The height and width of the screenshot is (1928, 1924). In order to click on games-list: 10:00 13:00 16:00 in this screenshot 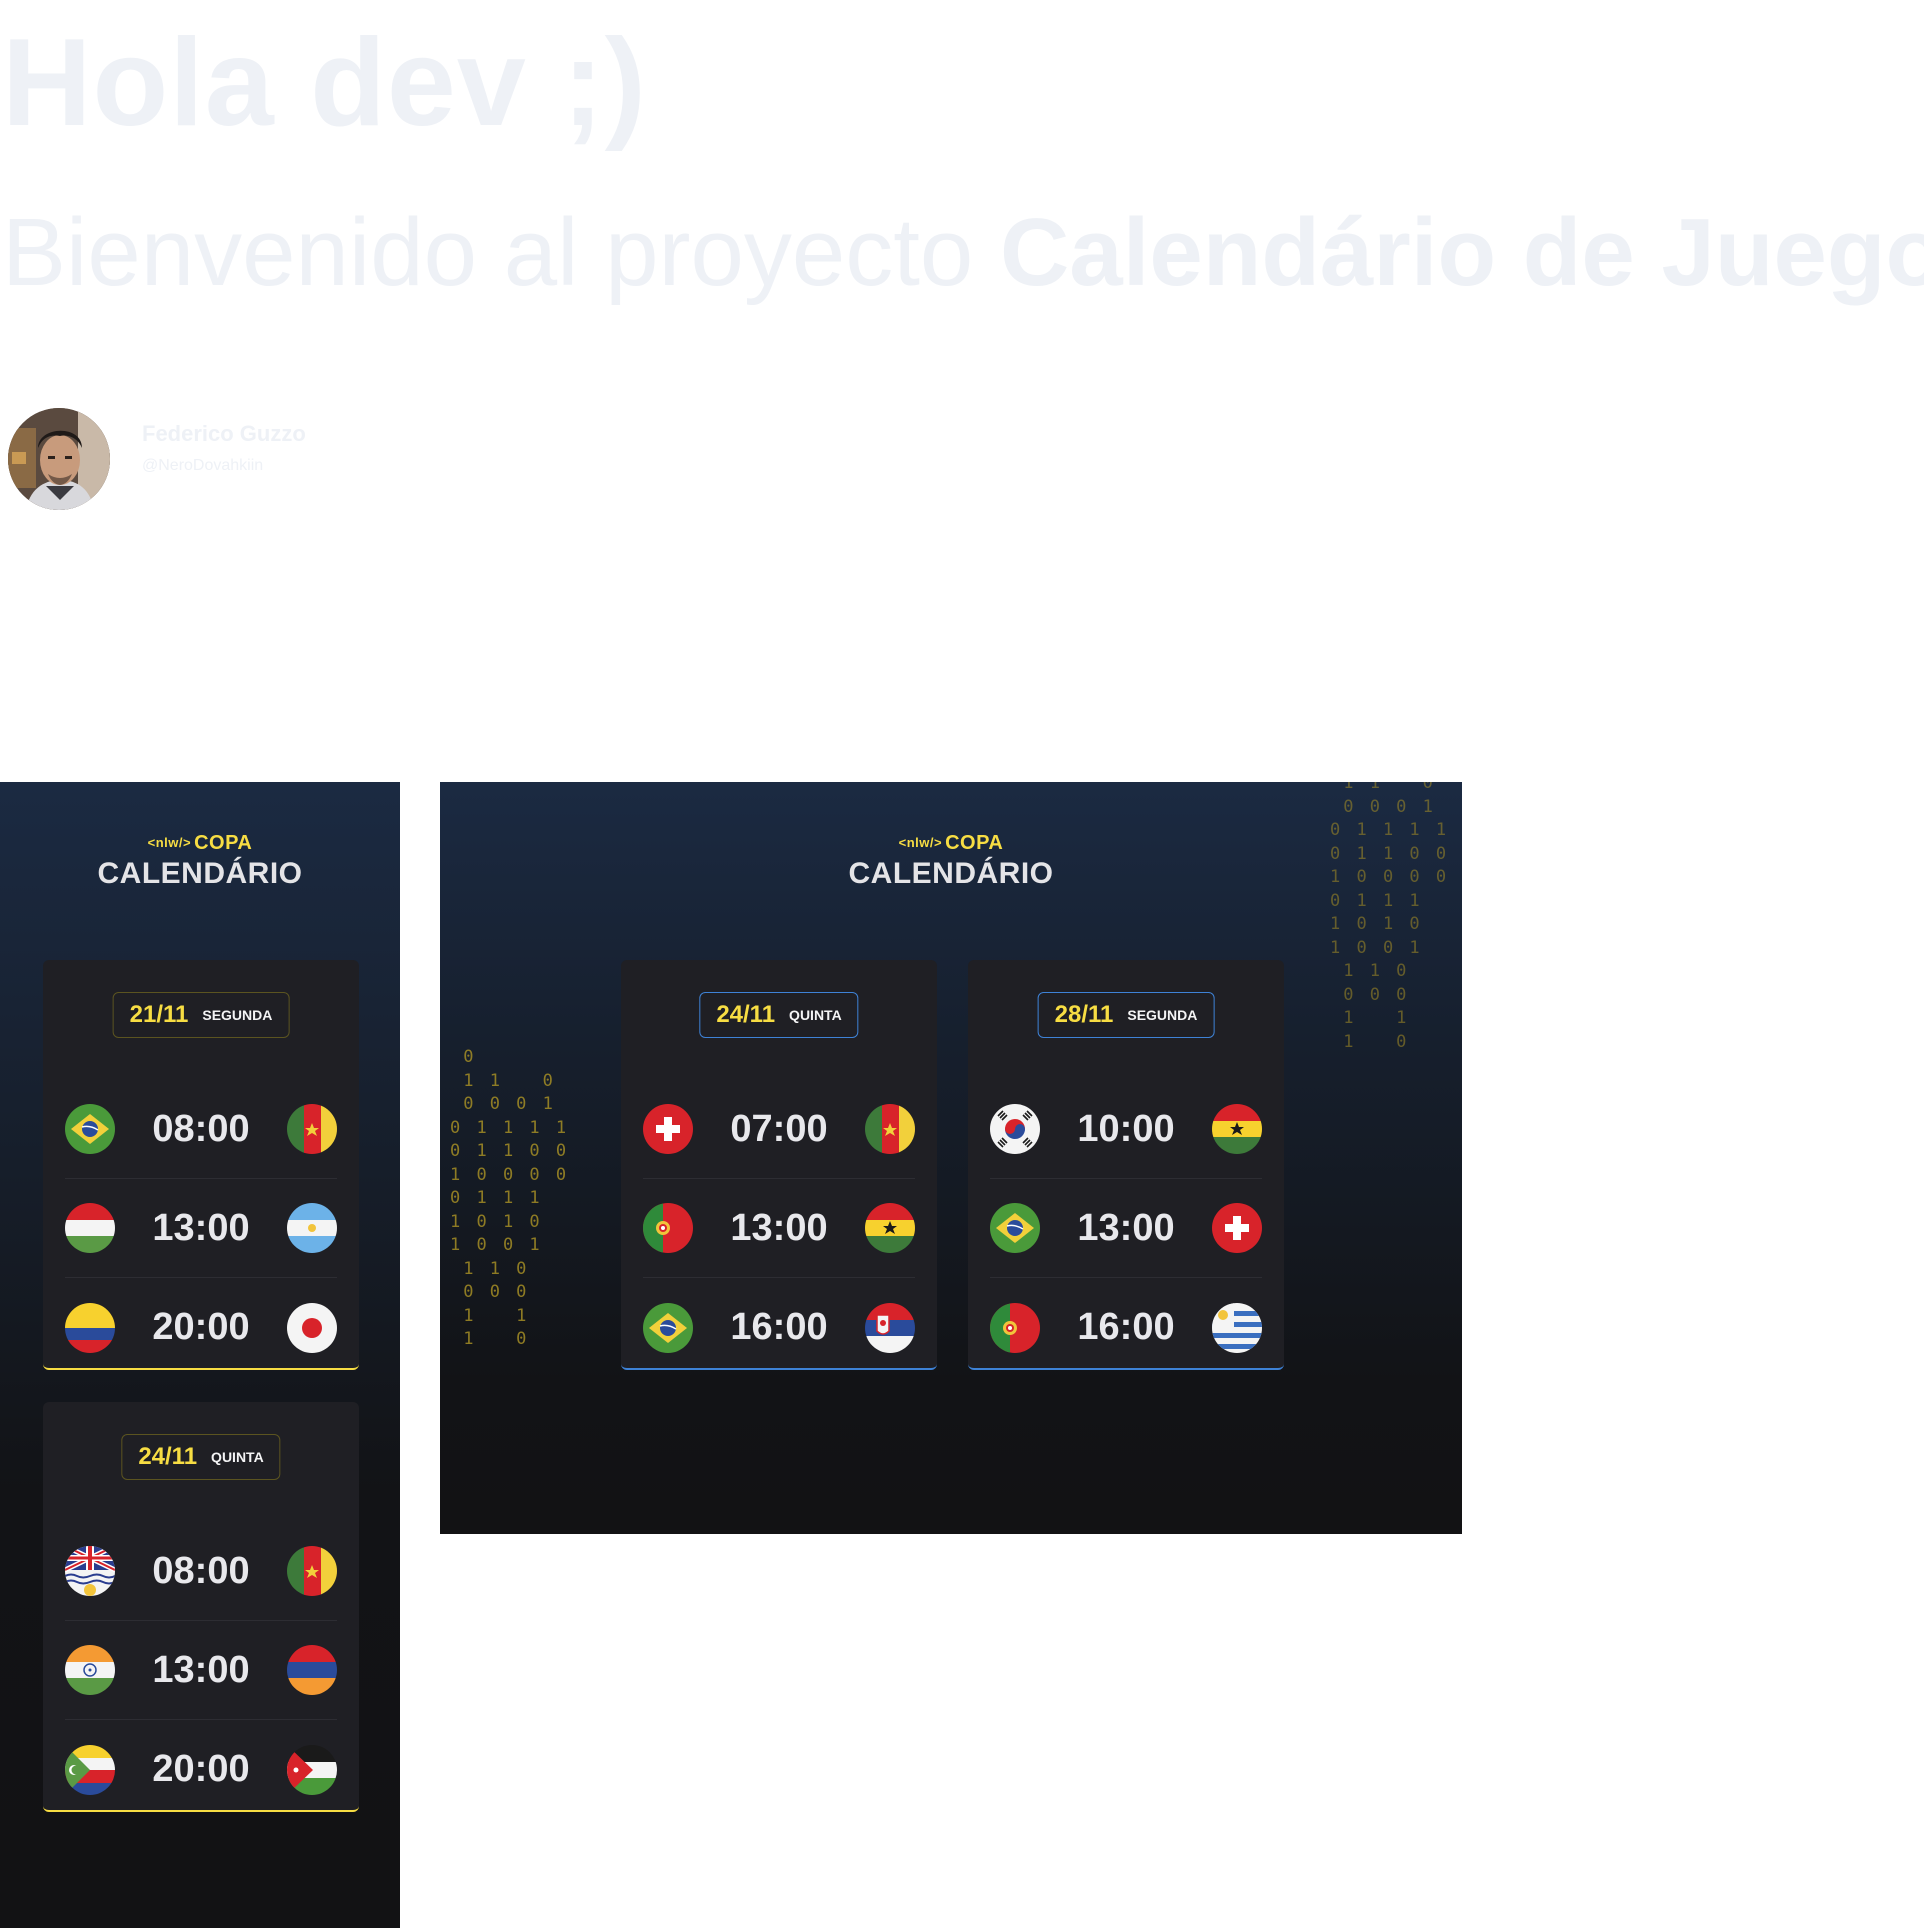, I will do `click(1126, 1228)`.